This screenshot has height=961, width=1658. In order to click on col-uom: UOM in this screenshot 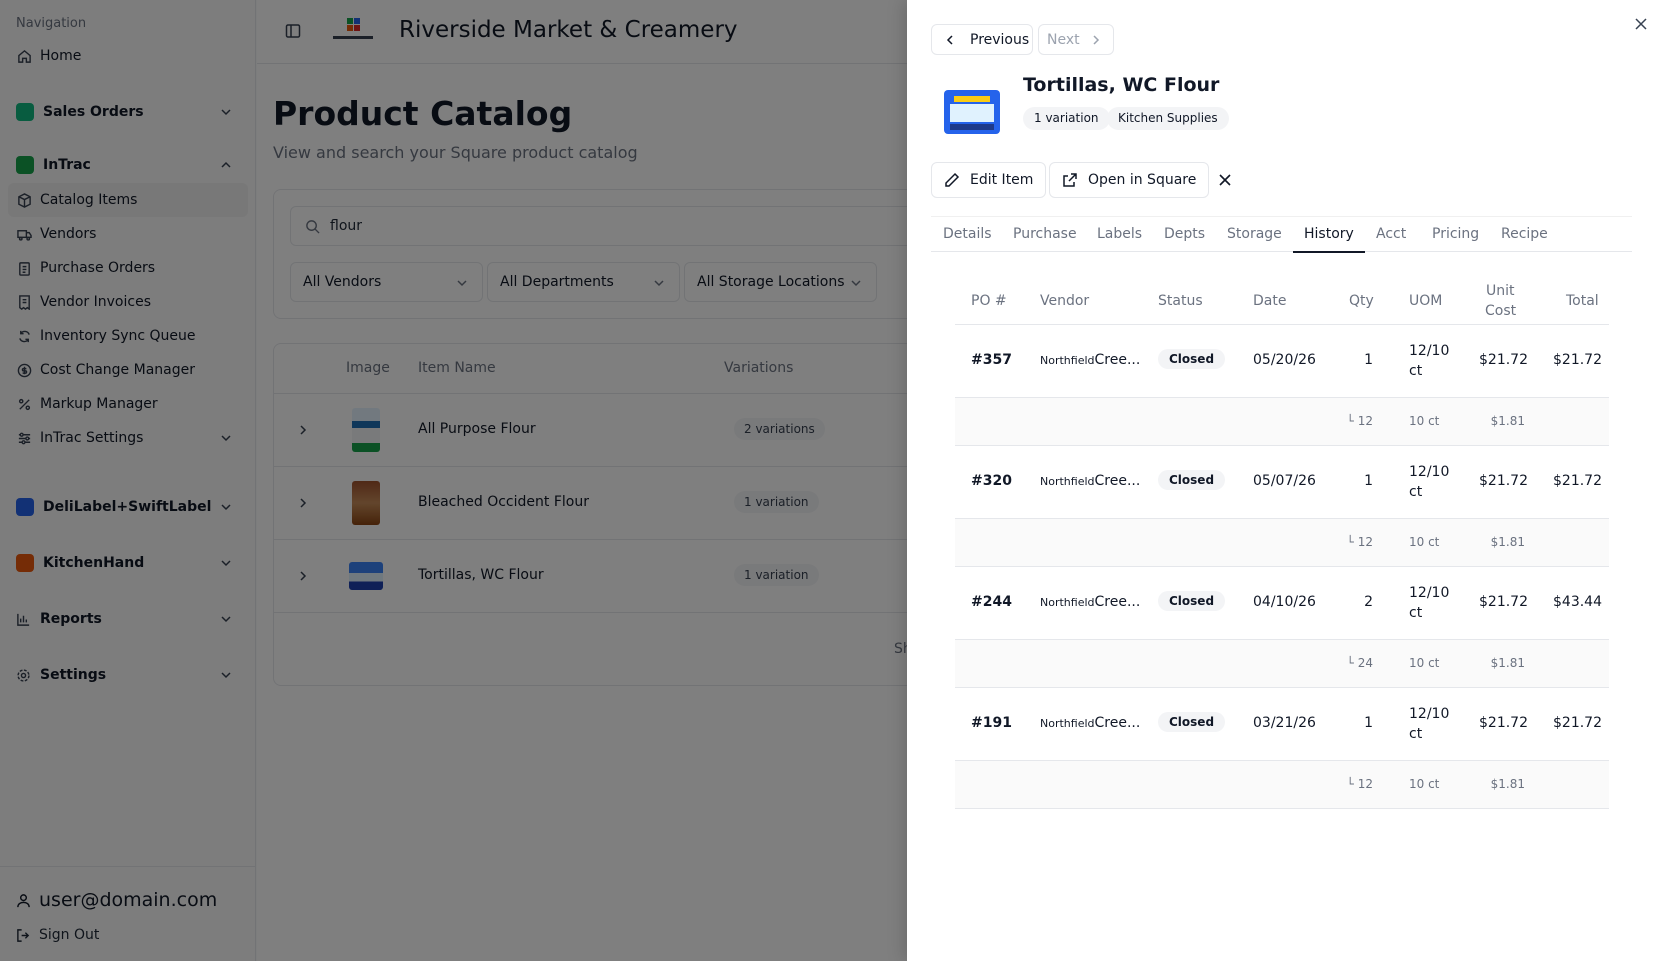, I will do `click(1426, 301)`.